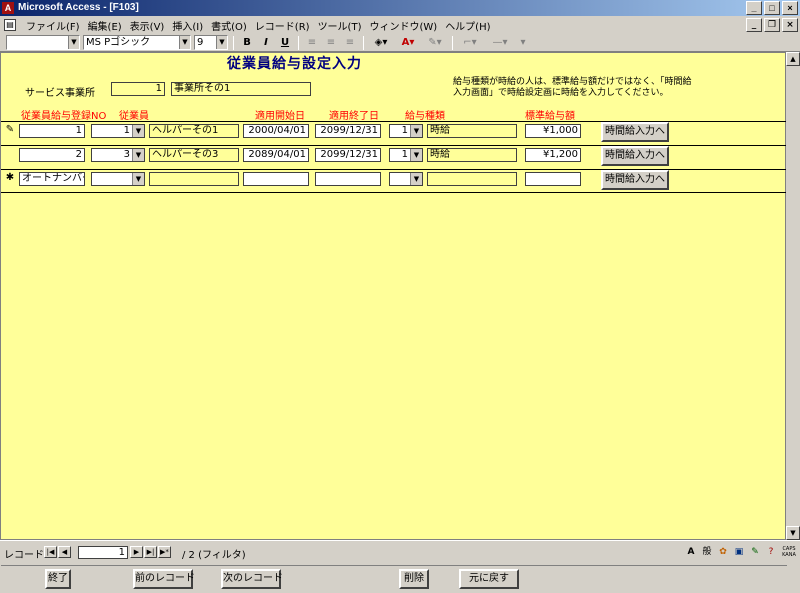  I want to click on close-button: ×, so click(790, 8).